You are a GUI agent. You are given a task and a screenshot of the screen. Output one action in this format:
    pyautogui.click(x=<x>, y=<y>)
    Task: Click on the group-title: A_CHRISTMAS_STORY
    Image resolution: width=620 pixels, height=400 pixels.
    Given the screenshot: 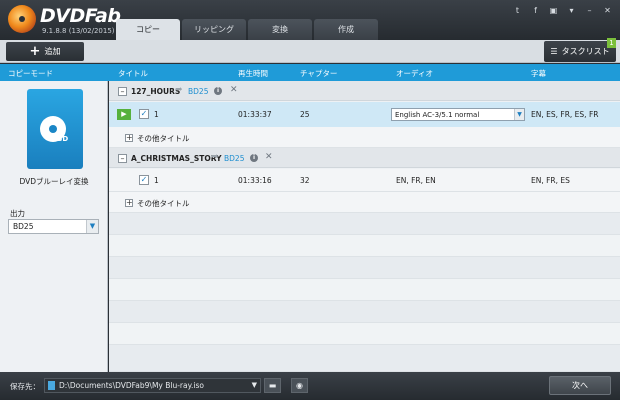 What is the action you would take?
    pyautogui.click(x=176, y=158)
    